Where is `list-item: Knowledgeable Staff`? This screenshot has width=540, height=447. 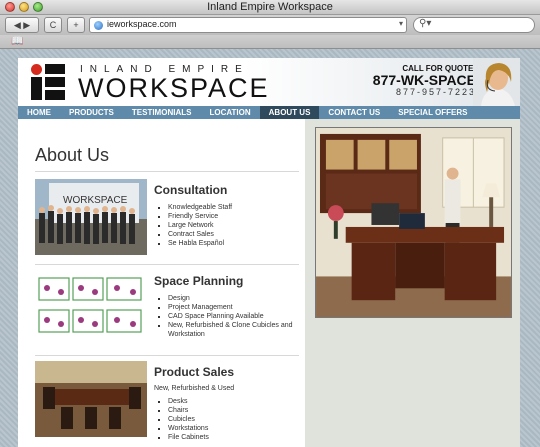
list-item: Knowledgeable Staff is located at coordinates (200, 207).